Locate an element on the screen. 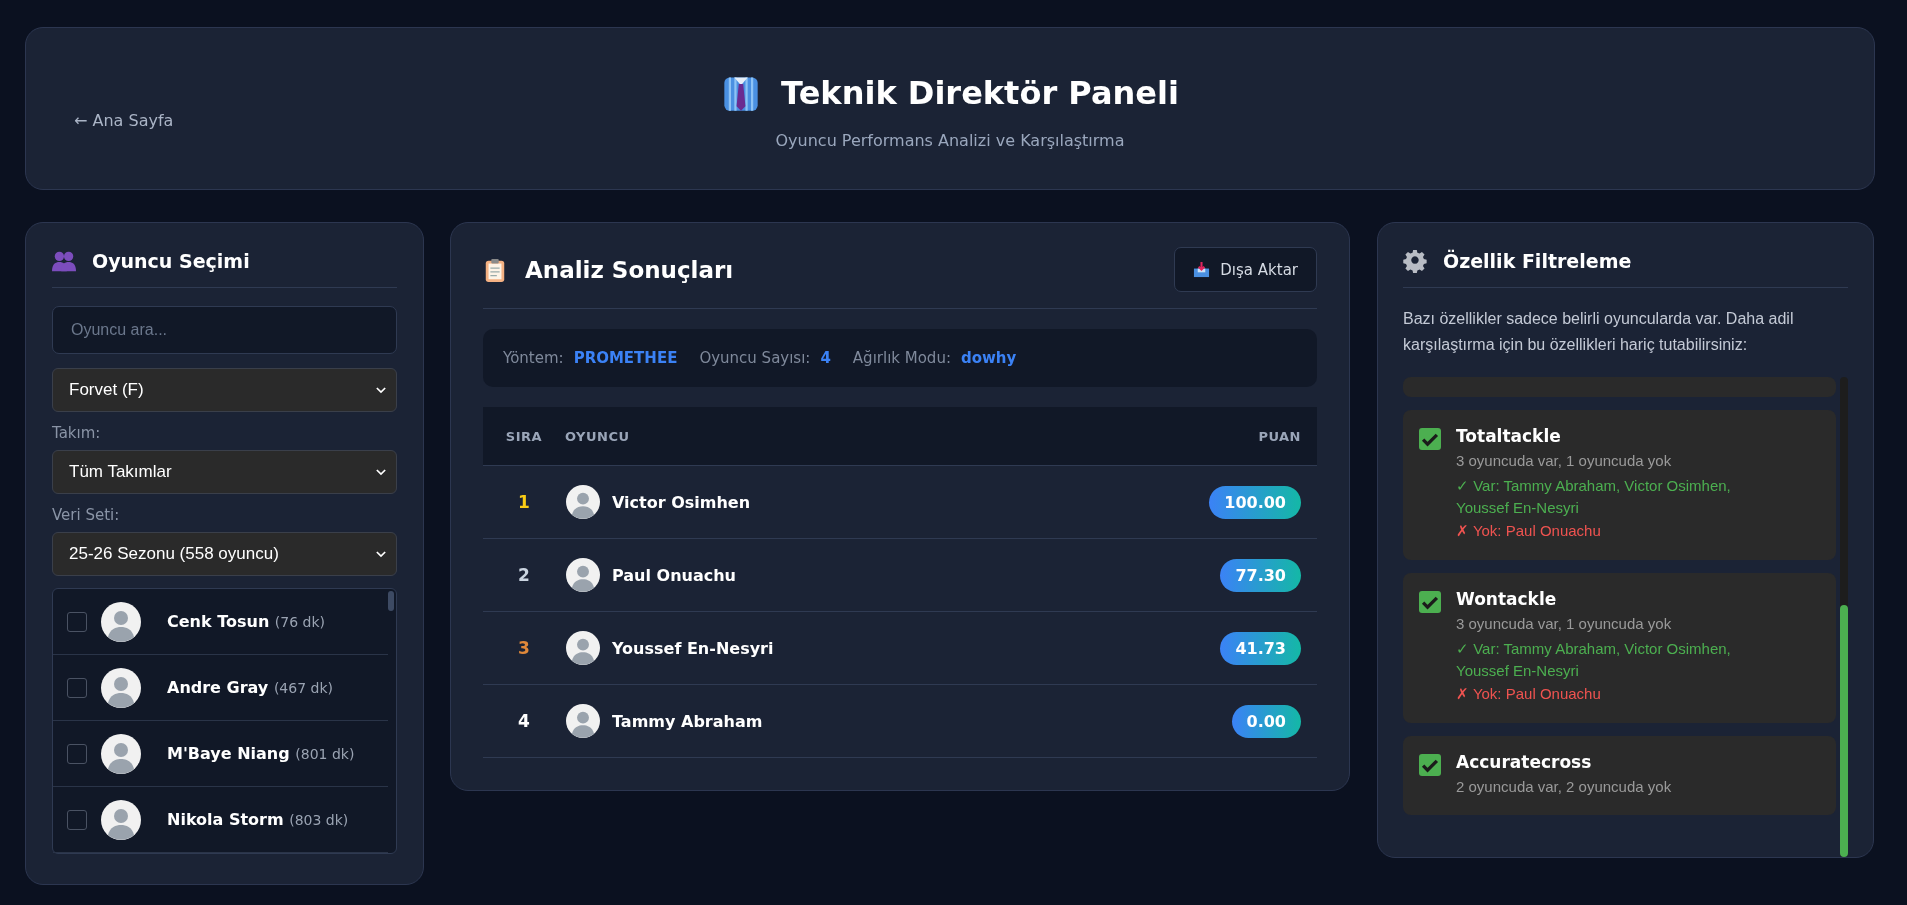  description-text: Bazı özellikler sadece belirli oyuncularda var. Daha adil karşılaştırma için bu özellikleri hariç tutabilirsiniz: is located at coordinates (1599, 332).